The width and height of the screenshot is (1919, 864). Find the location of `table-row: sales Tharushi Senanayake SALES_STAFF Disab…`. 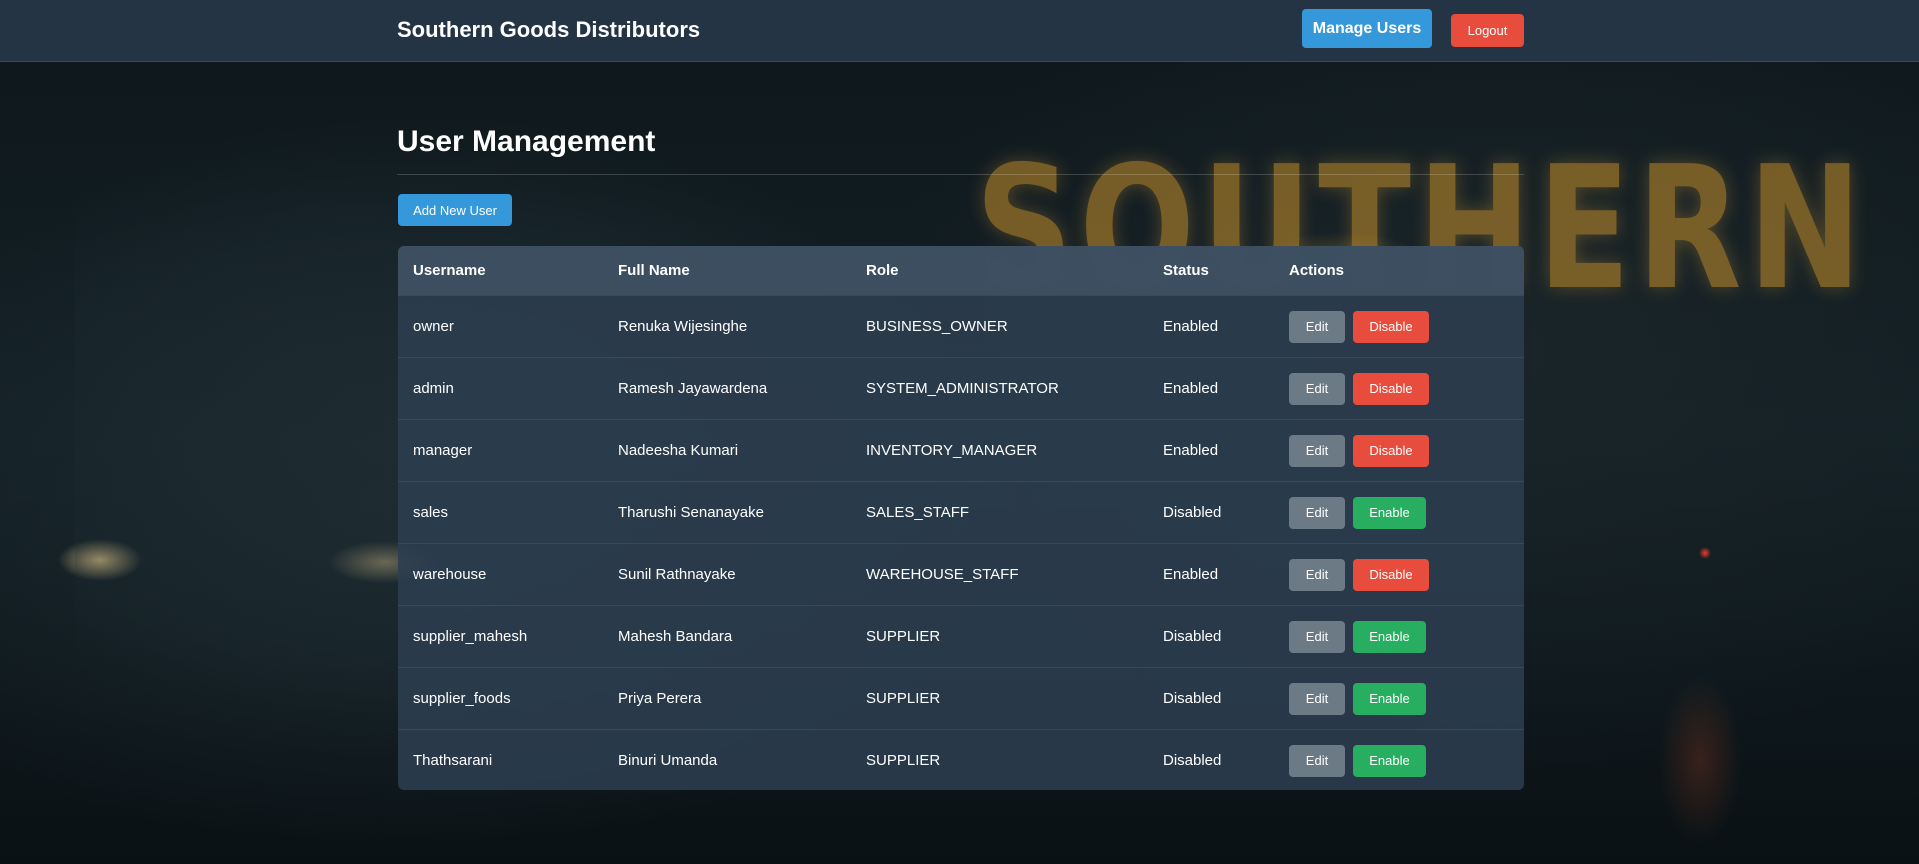

table-row: sales Tharushi Senanayake SALES_STAFF Disab… is located at coordinates (961, 512).